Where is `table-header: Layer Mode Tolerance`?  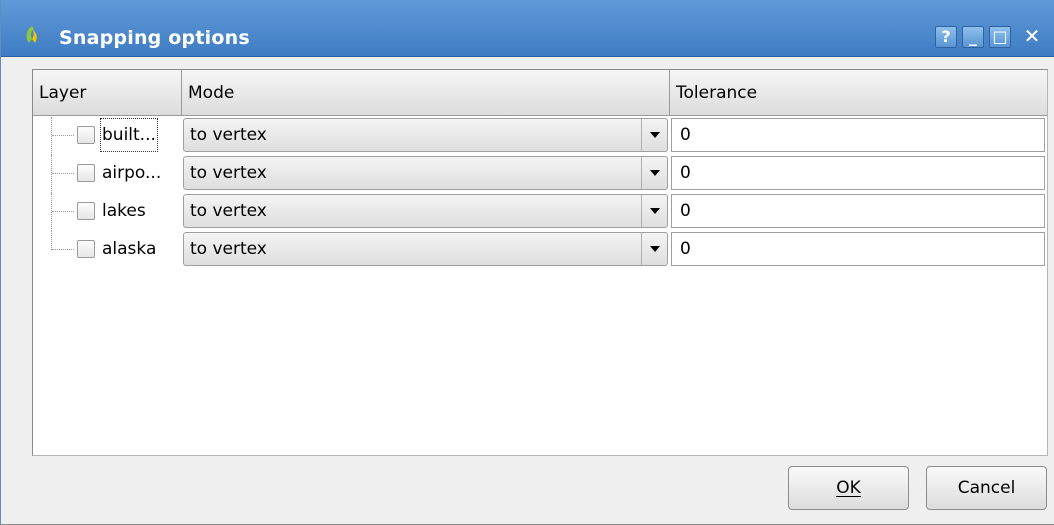 table-header: Layer Mode Tolerance is located at coordinates (540, 93).